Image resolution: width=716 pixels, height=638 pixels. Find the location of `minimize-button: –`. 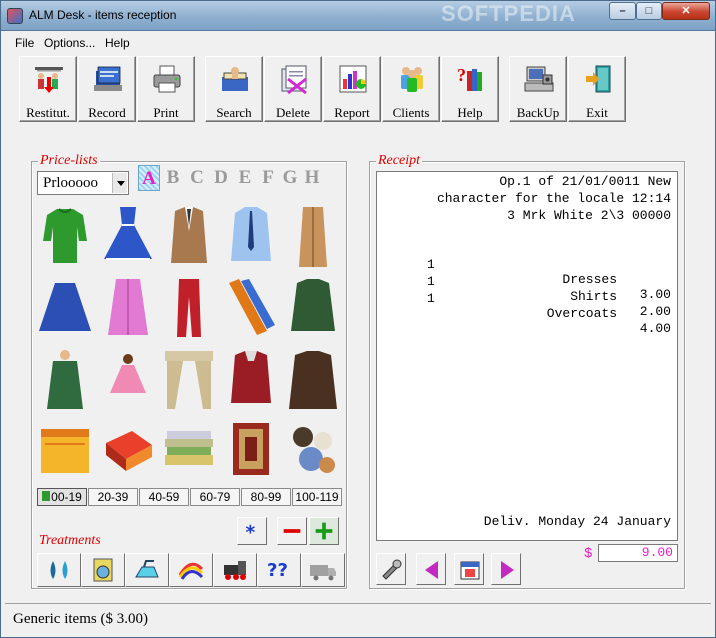

minimize-button: – is located at coordinates (622, 11).